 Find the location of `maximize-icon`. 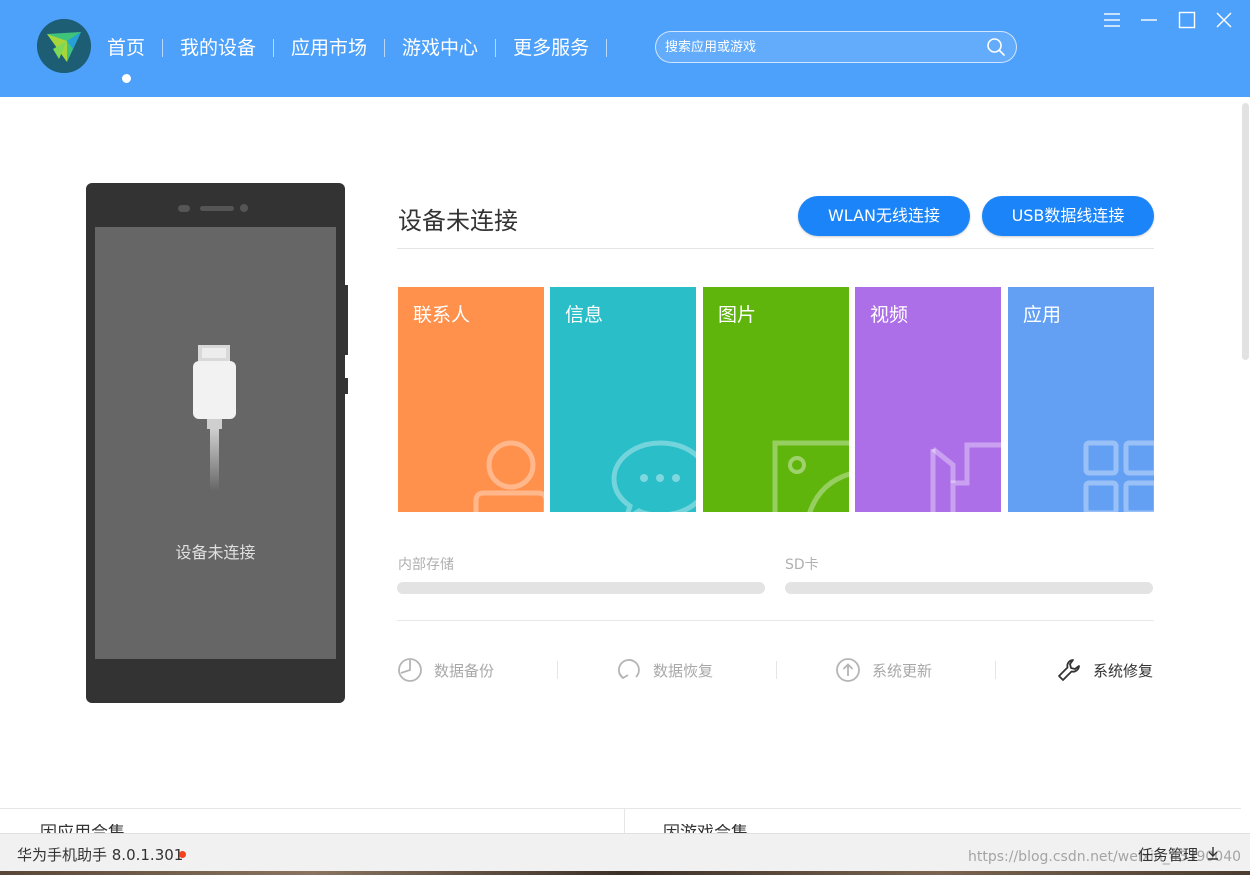

maximize-icon is located at coordinates (1187, 20).